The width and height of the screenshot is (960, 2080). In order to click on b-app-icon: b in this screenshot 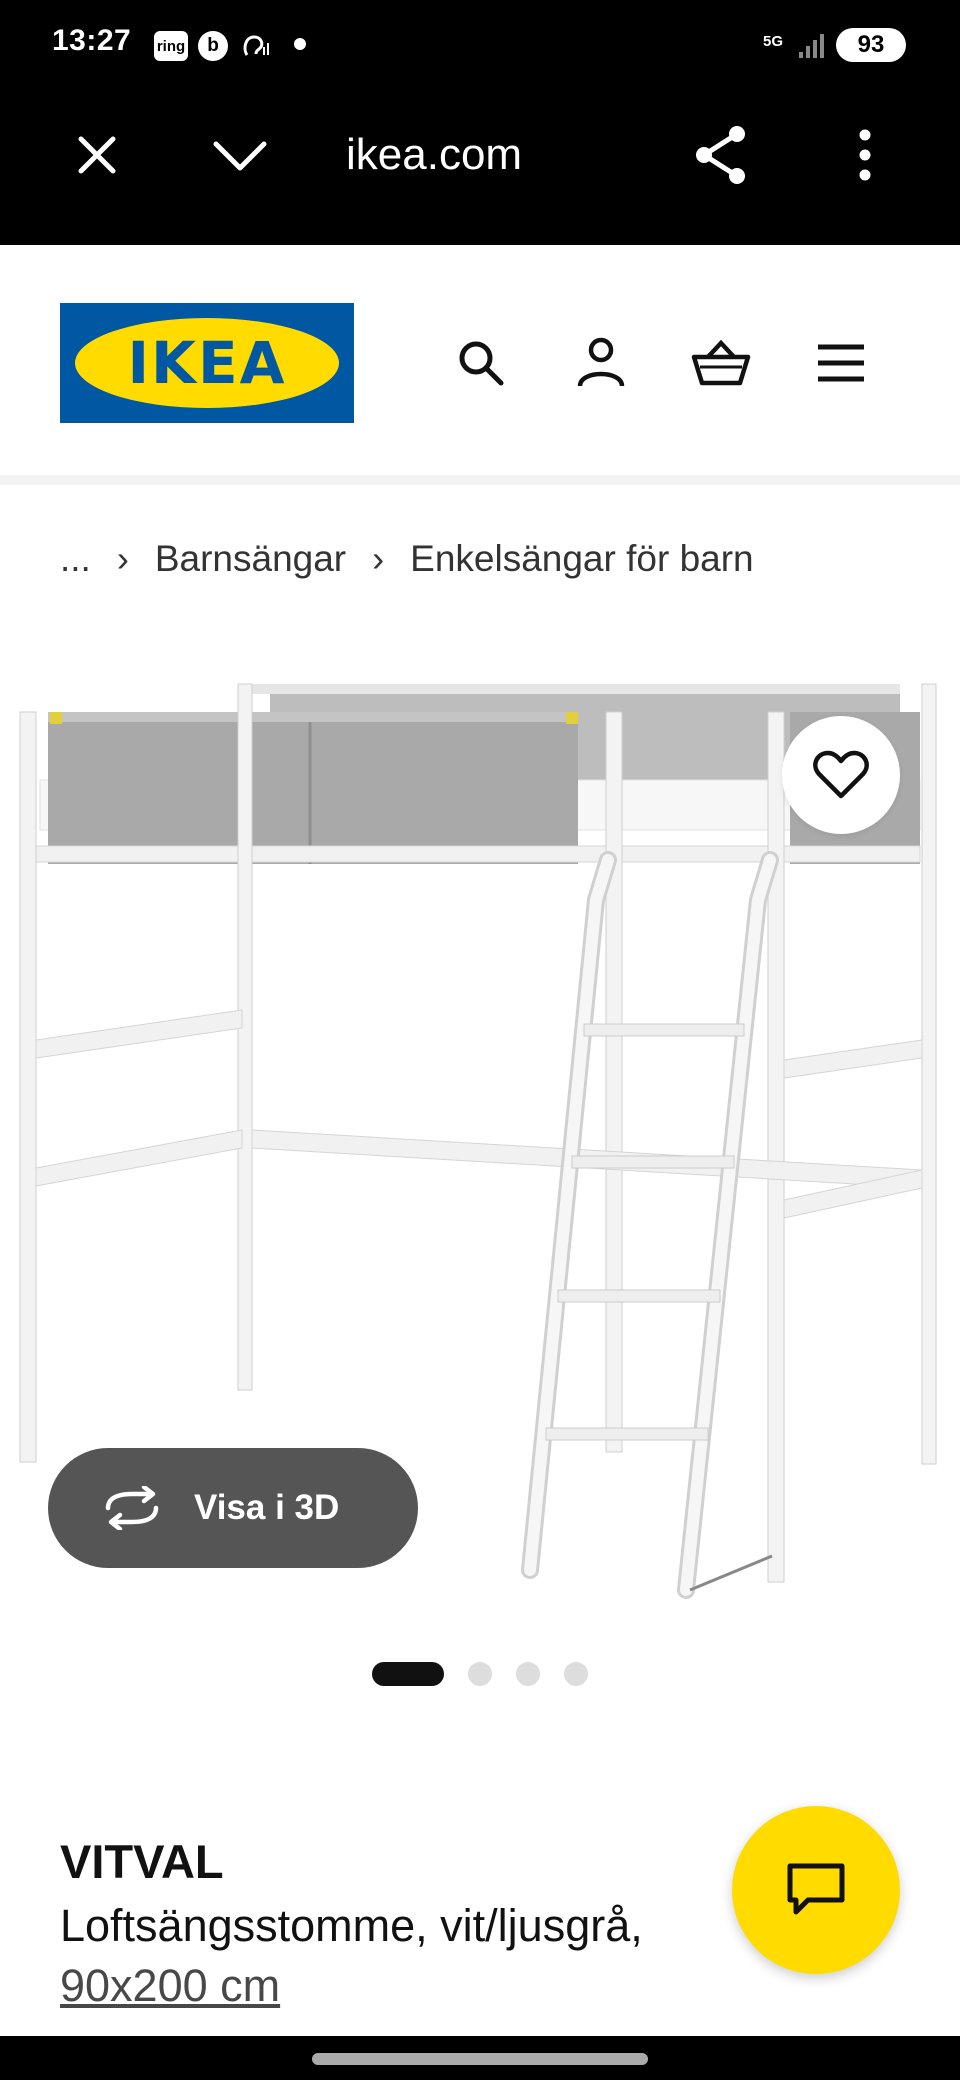, I will do `click(213, 46)`.